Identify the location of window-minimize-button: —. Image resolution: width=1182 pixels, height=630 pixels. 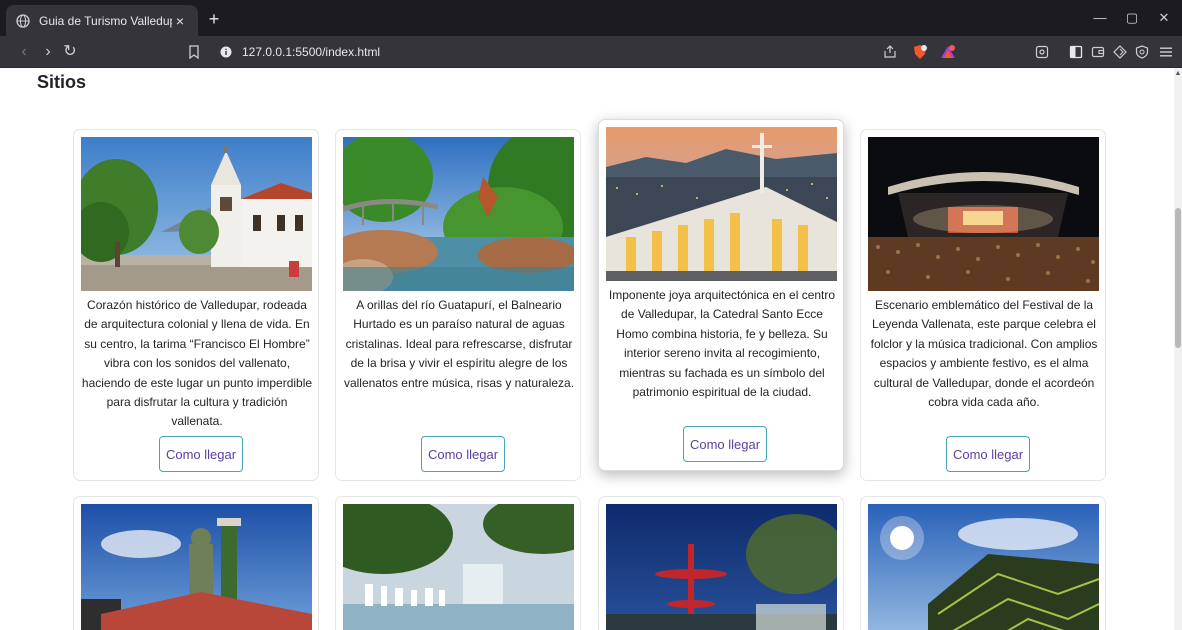
(1100, 19).